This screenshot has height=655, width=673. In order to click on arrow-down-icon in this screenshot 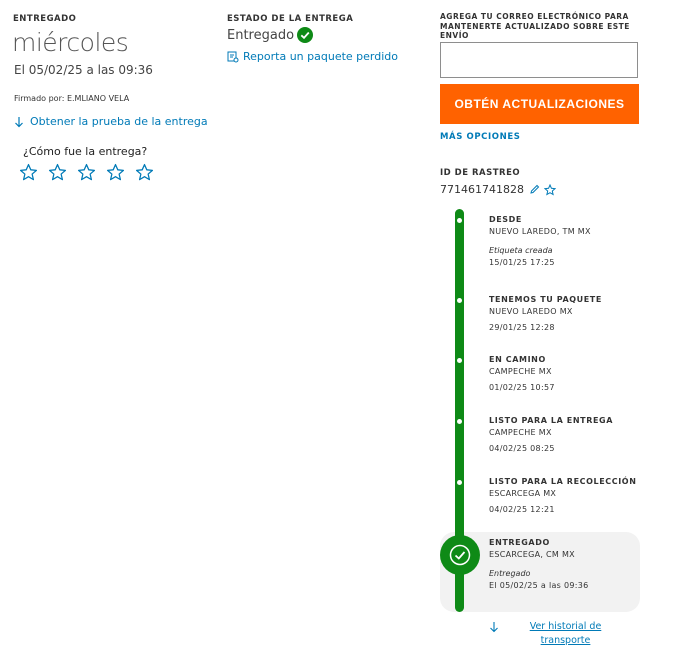, I will do `click(494, 625)`.